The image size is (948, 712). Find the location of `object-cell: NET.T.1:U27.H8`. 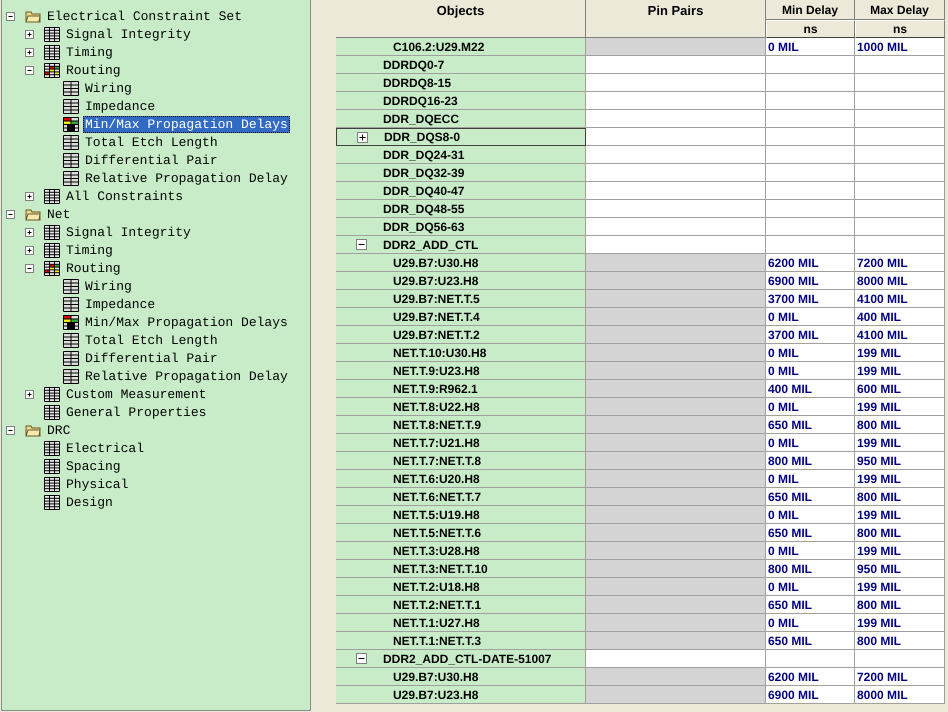

object-cell: NET.T.1:U27.H8 is located at coordinates (461, 623).